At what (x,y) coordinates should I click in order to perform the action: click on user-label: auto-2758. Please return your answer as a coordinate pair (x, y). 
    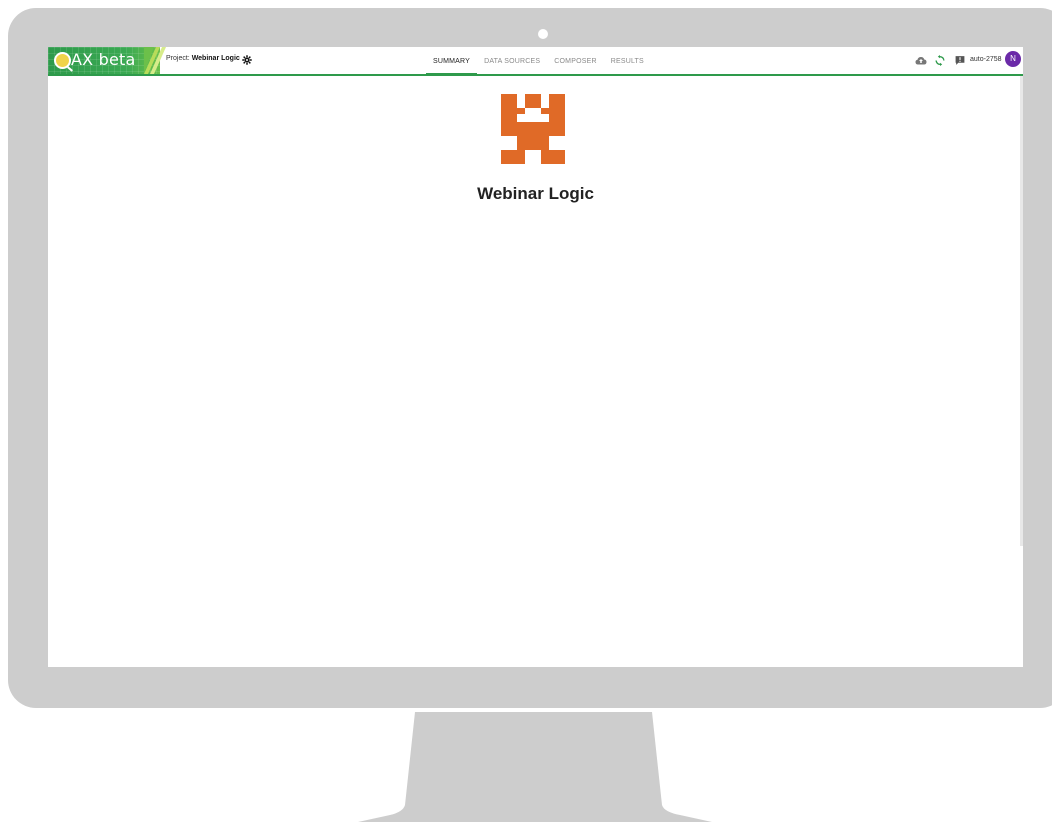
    Looking at the image, I should click on (986, 59).